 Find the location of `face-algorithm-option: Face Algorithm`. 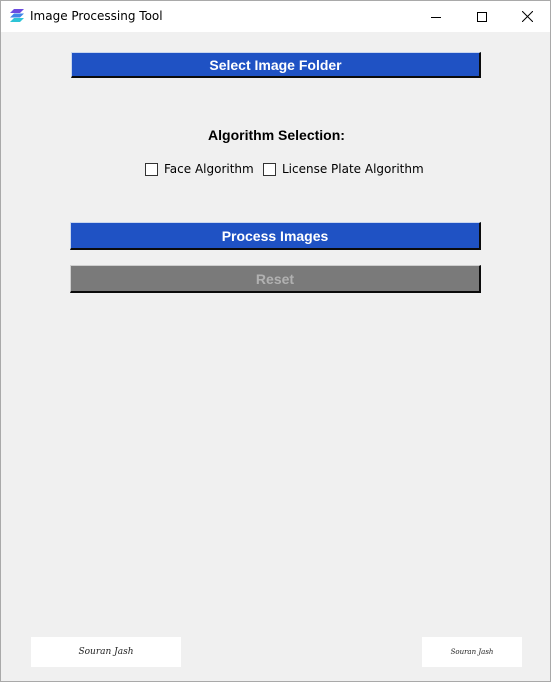

face-algorithm-option: Face Algorithm is located at coordinates (199, 169).